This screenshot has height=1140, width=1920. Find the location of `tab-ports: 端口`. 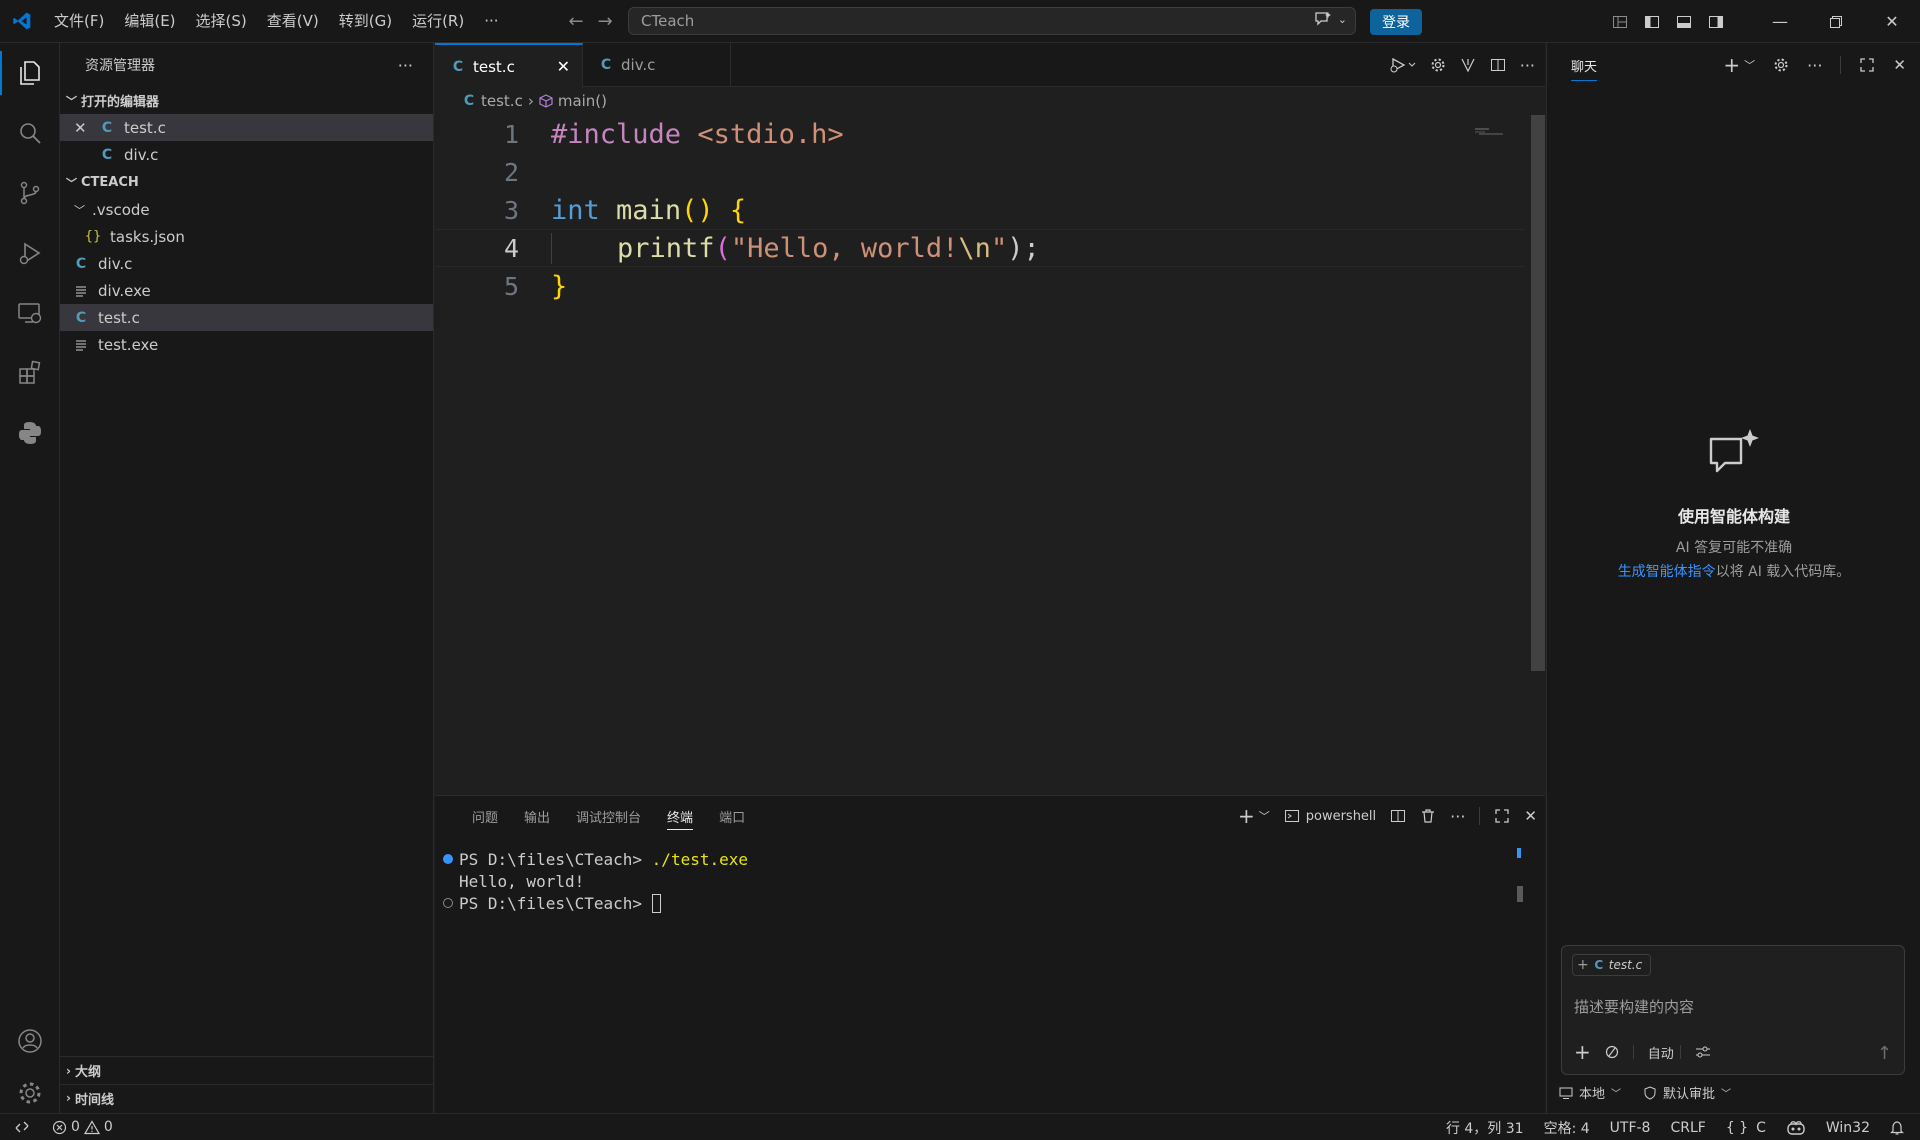

tab-ports: 端口 is located at coordinates (732, 816).